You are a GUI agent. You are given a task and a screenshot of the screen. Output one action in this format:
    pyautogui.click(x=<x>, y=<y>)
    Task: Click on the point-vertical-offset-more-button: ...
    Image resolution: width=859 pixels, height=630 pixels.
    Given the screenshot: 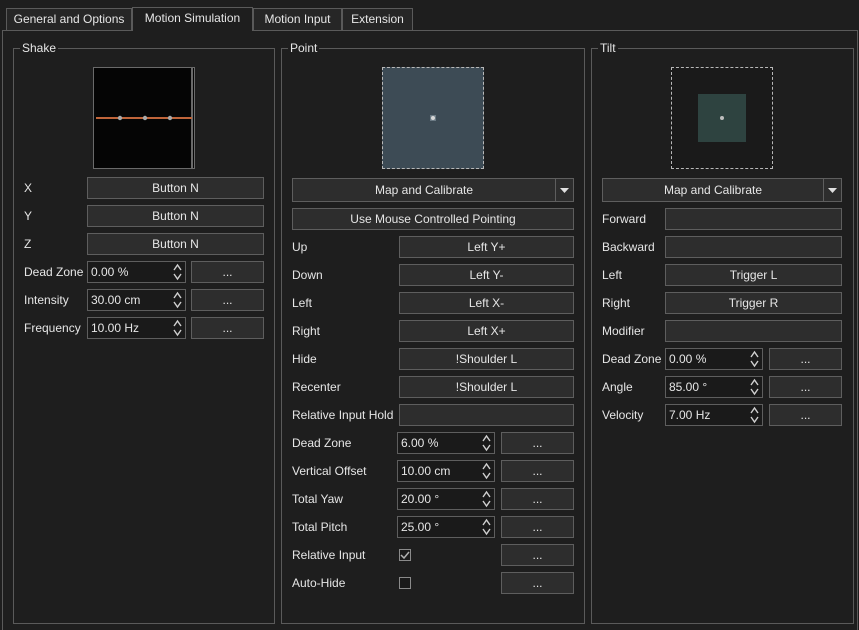 What is the action you would take?
    pyautogui.click(x=537, y=471)
    